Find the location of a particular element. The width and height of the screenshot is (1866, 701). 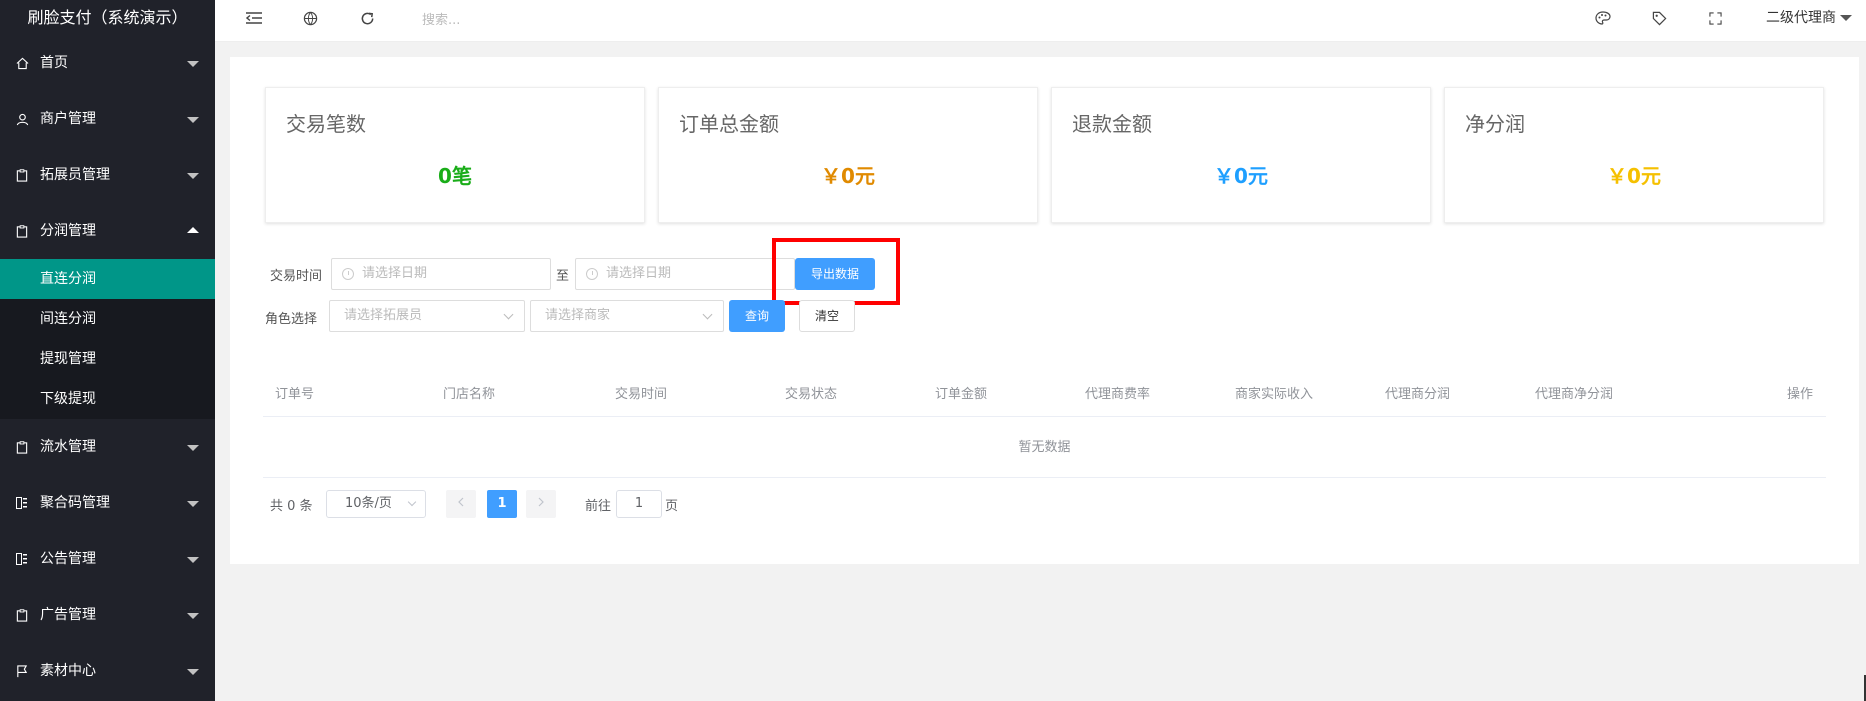

app-title: 刷脸支付（系统演示） is located at coordinates (107, 17).